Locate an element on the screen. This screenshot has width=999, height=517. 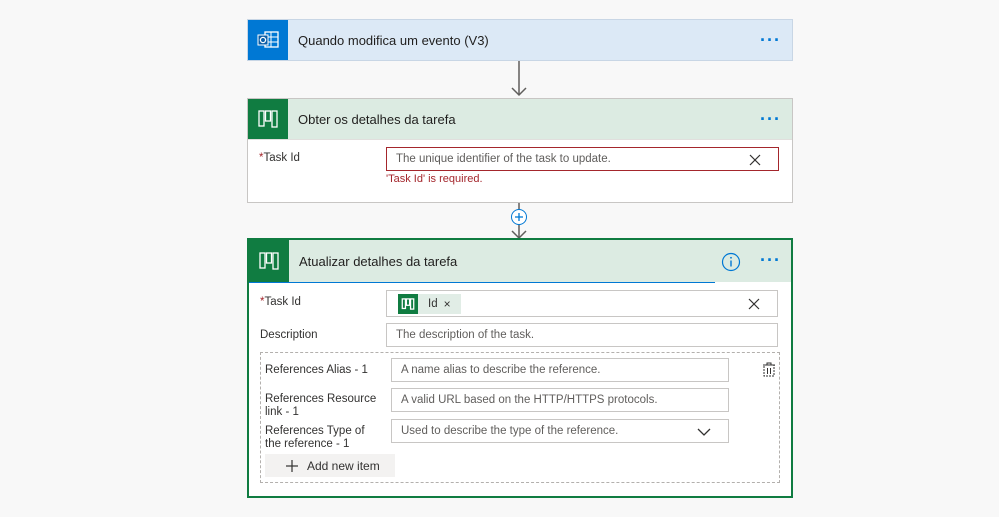
task-id-error: 'Task Id' is required. is located at coordinates (434, 179).